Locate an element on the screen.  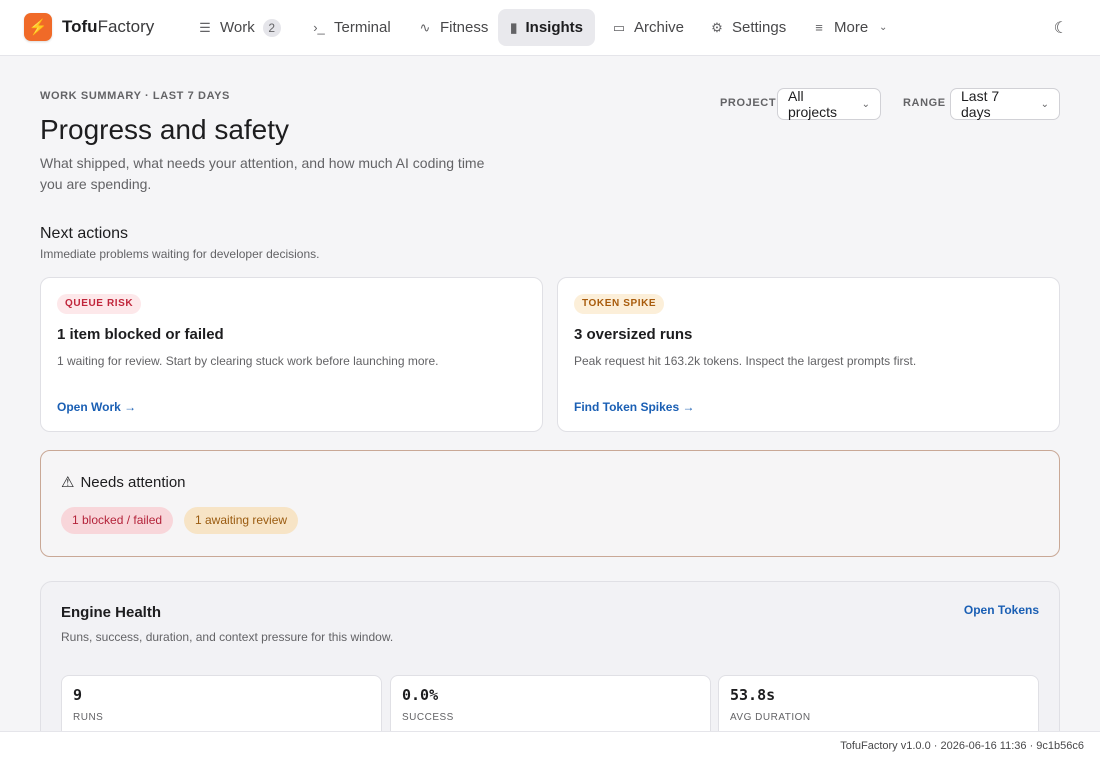
nav-item-fitness: ∿ Fitness is located at coordinates (453, 27).